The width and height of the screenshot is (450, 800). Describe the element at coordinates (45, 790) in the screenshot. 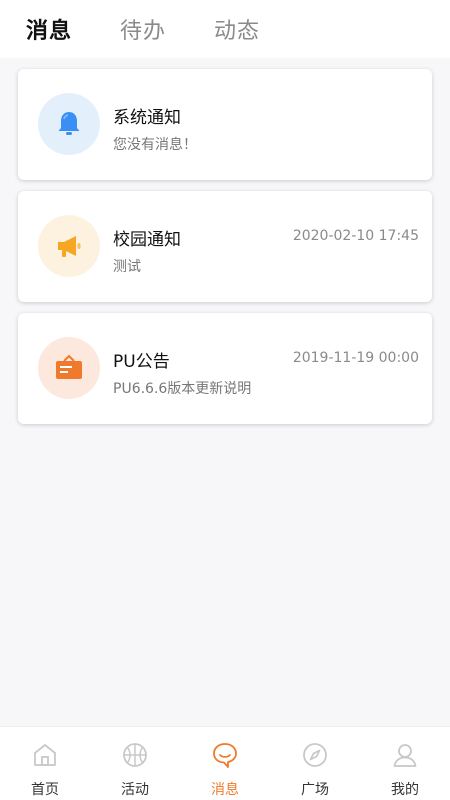

I see `nav-label: 首页` at that location.